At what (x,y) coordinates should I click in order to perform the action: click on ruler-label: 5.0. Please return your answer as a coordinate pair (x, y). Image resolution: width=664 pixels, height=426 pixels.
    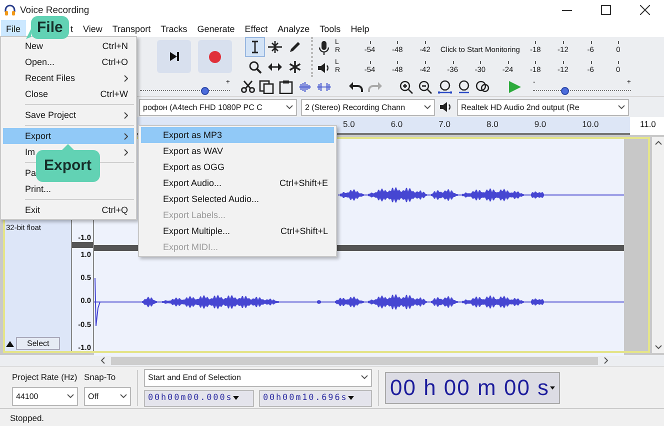
    Looking at the image, I should click on (349, 124).